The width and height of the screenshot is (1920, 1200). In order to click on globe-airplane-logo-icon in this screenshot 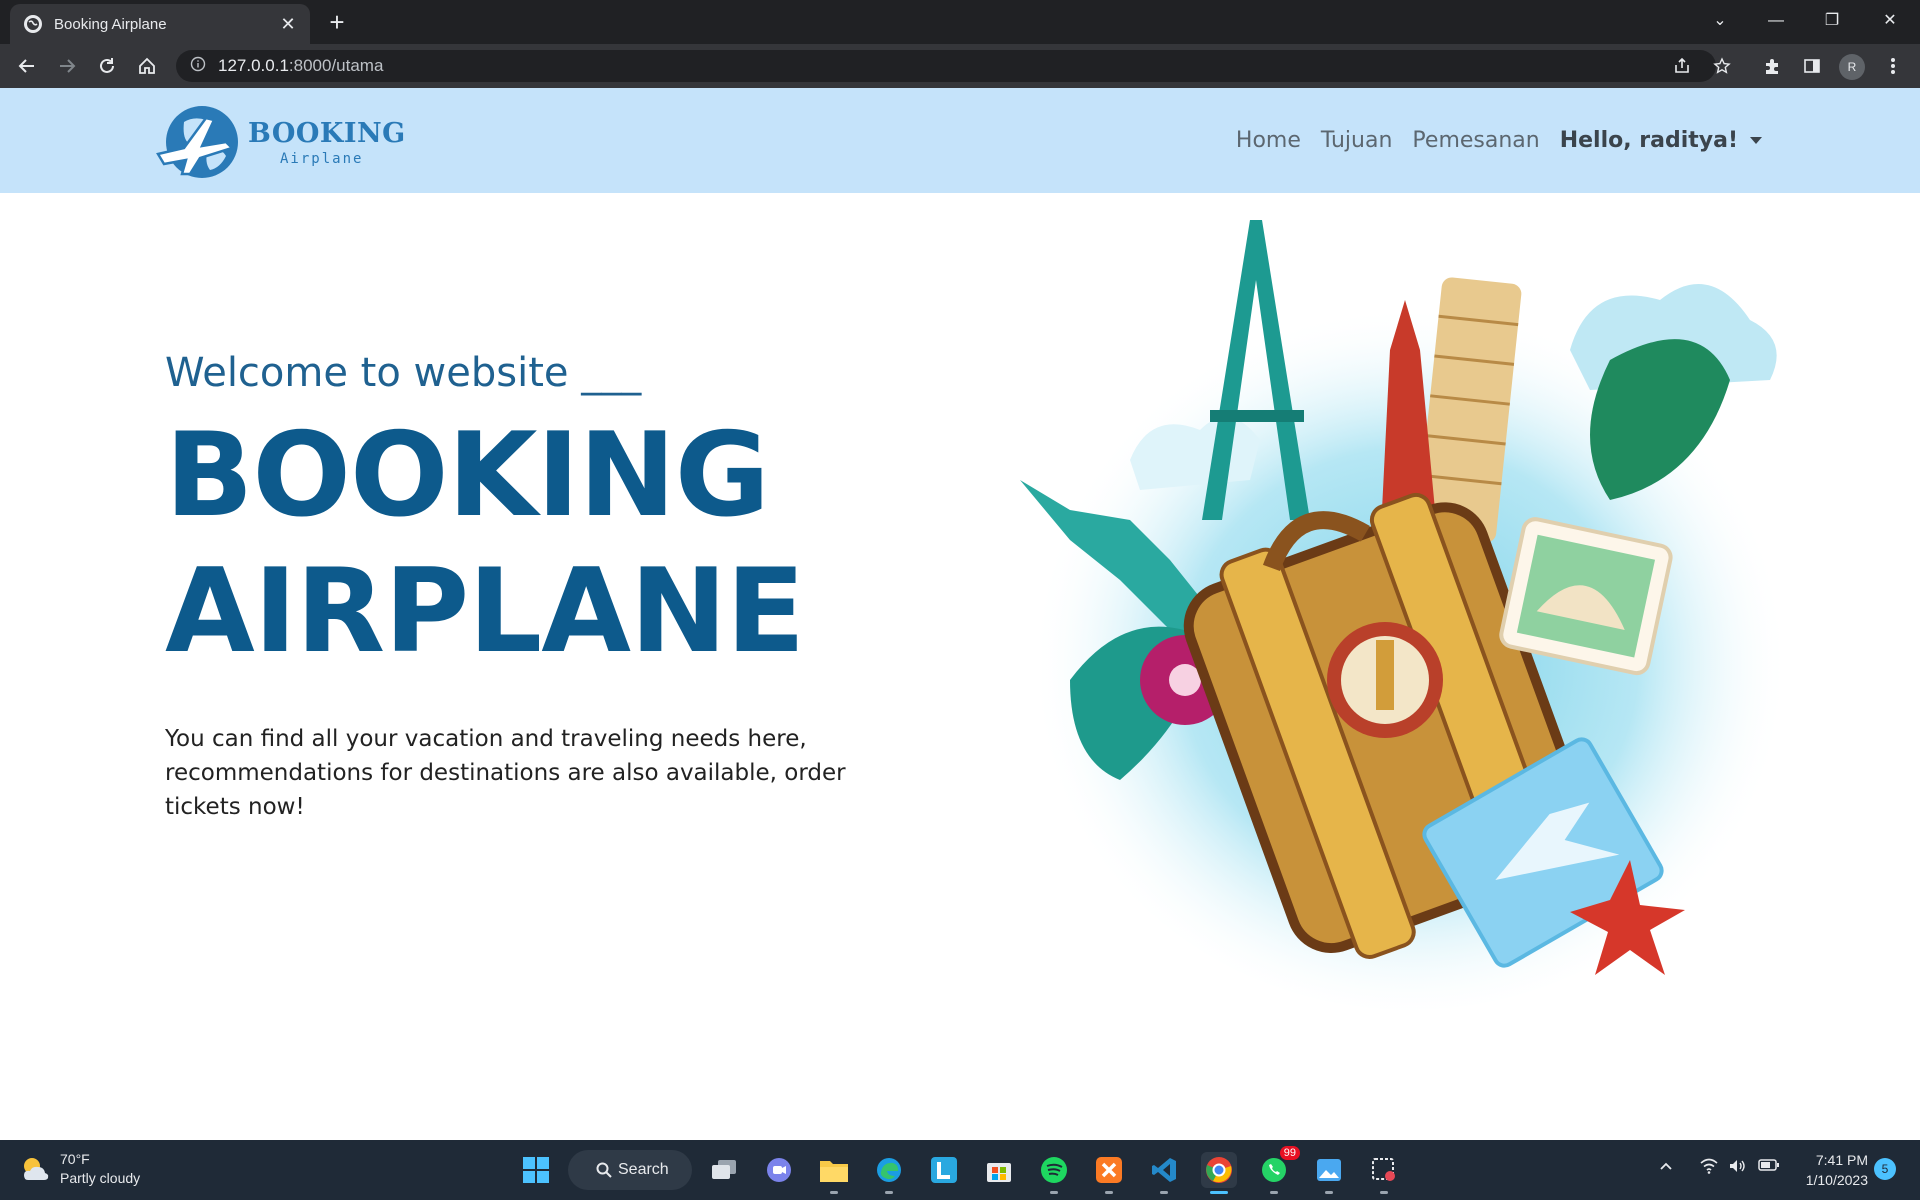, I will do `click(197, 142)`.